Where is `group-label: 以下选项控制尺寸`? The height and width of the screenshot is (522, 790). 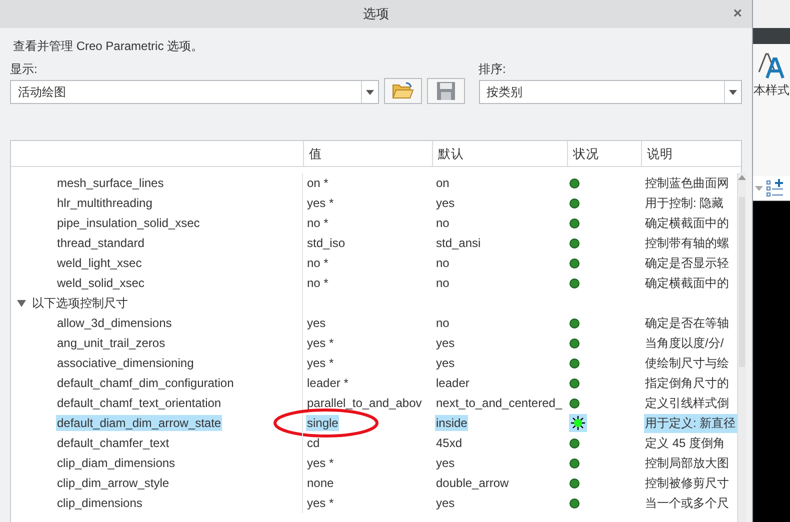 group-label: 以下选项控制尺寸 is located at coordinates (80, 303).